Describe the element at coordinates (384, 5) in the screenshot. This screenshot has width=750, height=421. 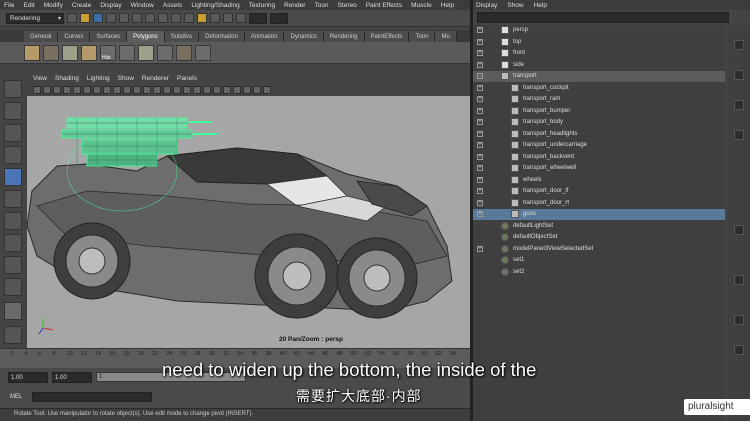
I see `menu-painteffects: Paint Effects` at that location.